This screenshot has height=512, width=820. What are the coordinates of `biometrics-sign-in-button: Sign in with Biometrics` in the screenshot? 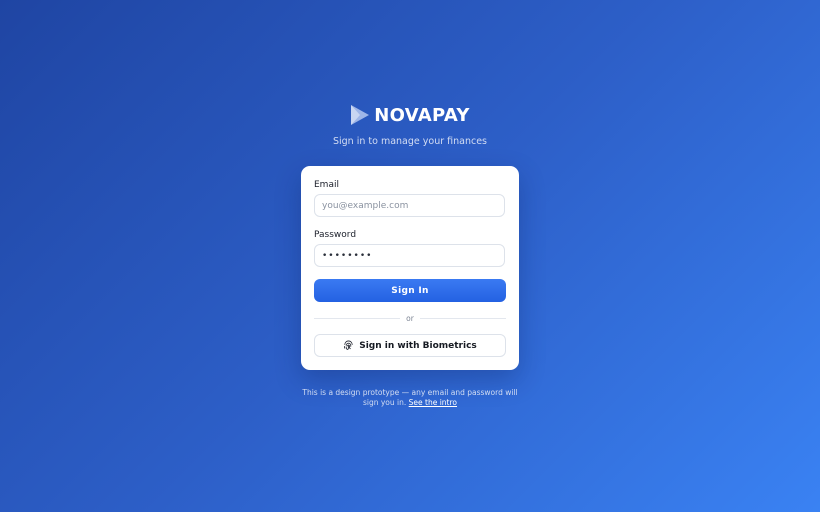 It's located at (410, 345).